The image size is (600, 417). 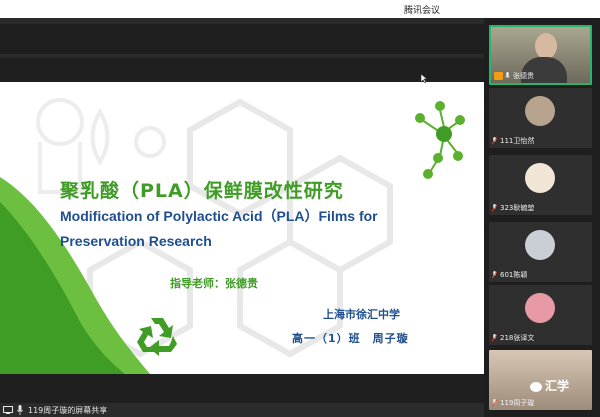 I want to click on participant-name: 218张译文, so click(x=517, y=338).